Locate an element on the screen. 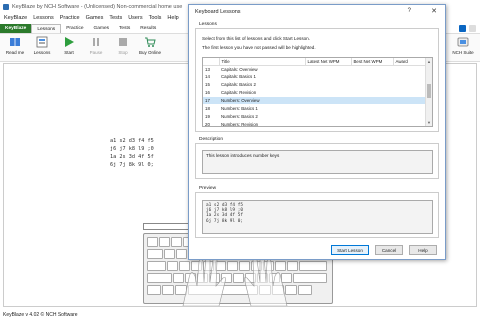  menu-keyblaze: KeyBlaze is located at coordinates (15, 18).